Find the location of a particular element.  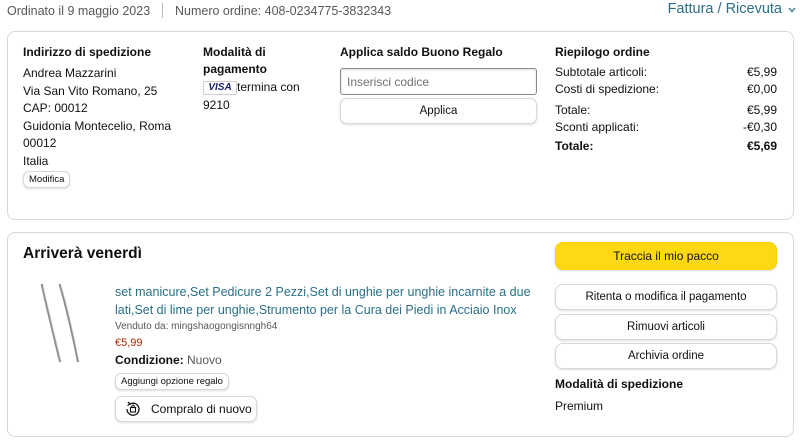

track-package-button: Traccia il mio pacco is located at coordinates (666, 256).